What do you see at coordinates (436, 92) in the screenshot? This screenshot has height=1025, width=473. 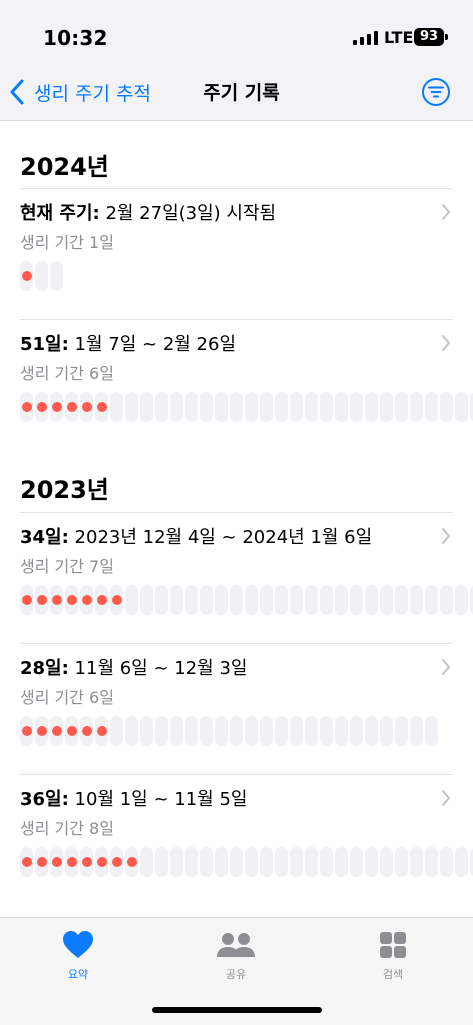 I see `filter-icon` at bounding box center [436, 92].